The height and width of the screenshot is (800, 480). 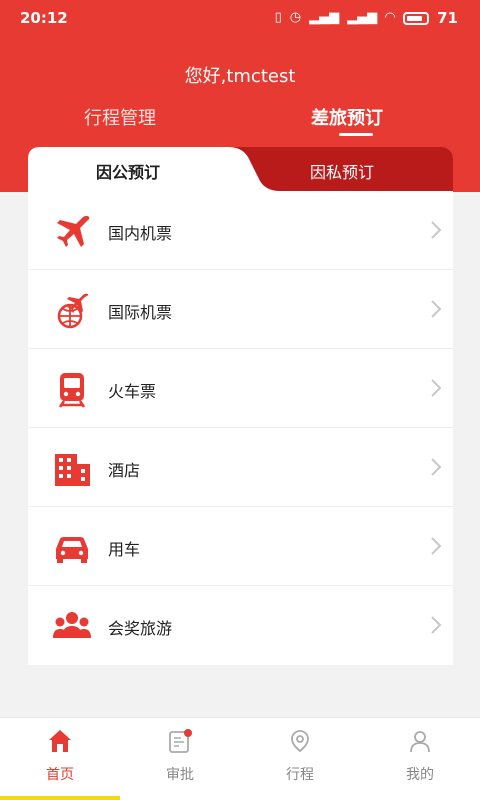 I want to click on nav-approval-label: 审批, so click(x=180, y=775).